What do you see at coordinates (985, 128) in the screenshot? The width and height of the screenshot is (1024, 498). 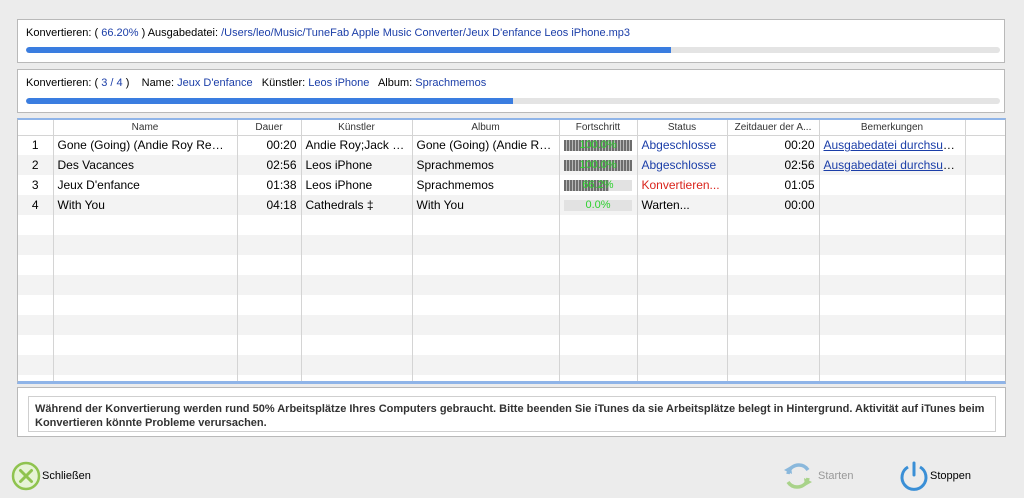 I see `header-filler` at bounding box center [985, 128].